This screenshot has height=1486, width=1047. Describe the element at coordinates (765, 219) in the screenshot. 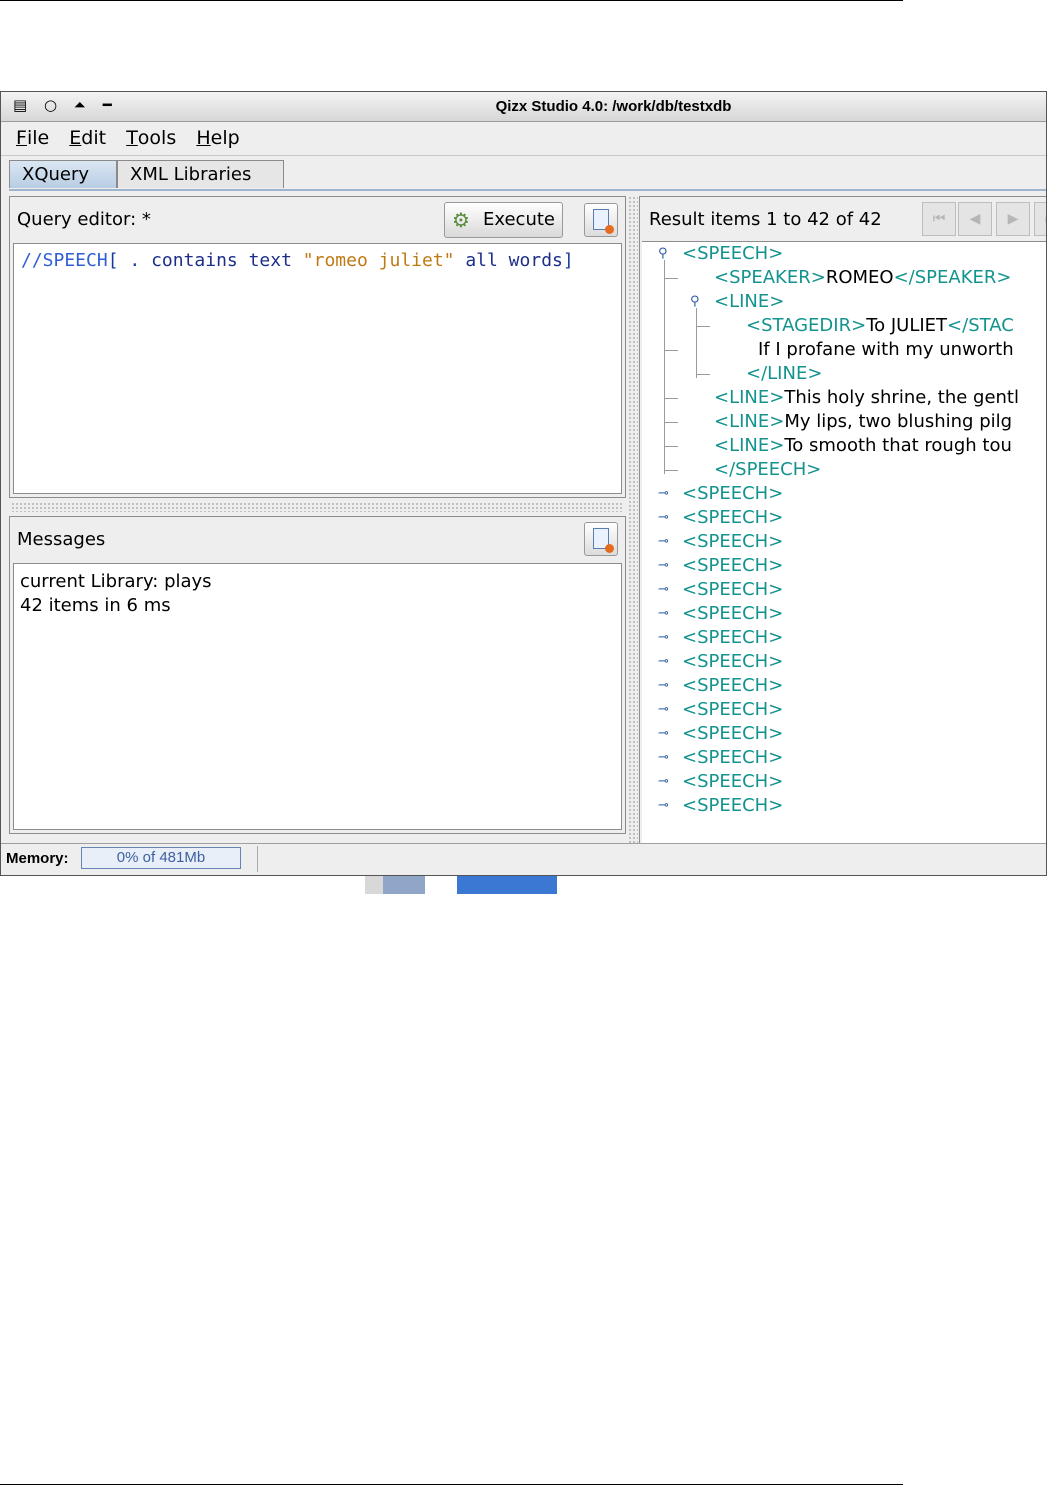

I see `results-title: Result items 1 to 42 of 42` at that location.